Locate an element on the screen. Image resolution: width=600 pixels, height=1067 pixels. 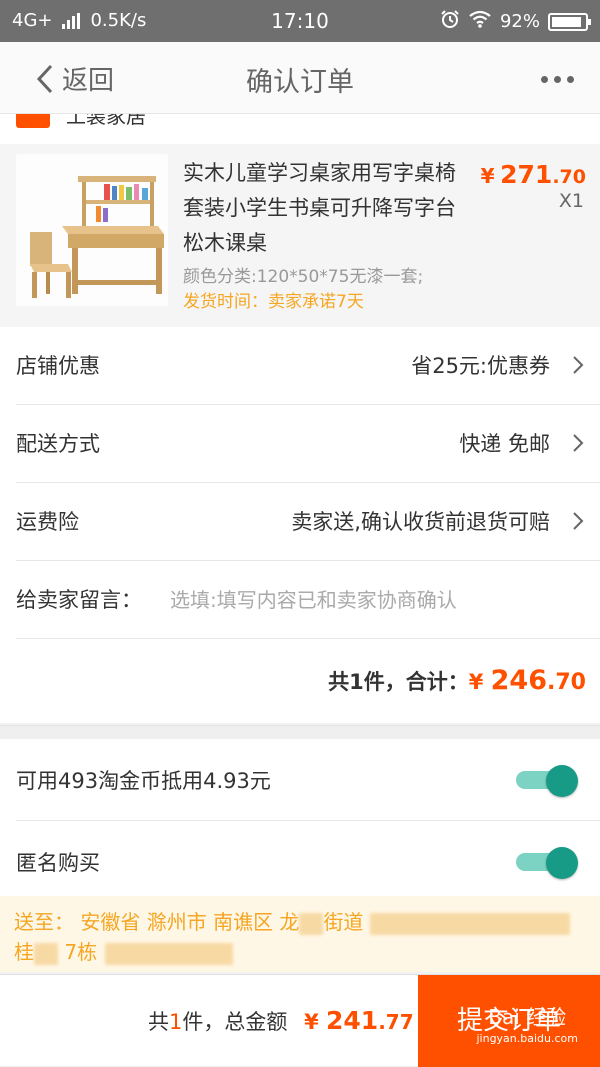
subtotal-text: 共1件，合计：¥ 246.70 is located at coordinates (457, 680).